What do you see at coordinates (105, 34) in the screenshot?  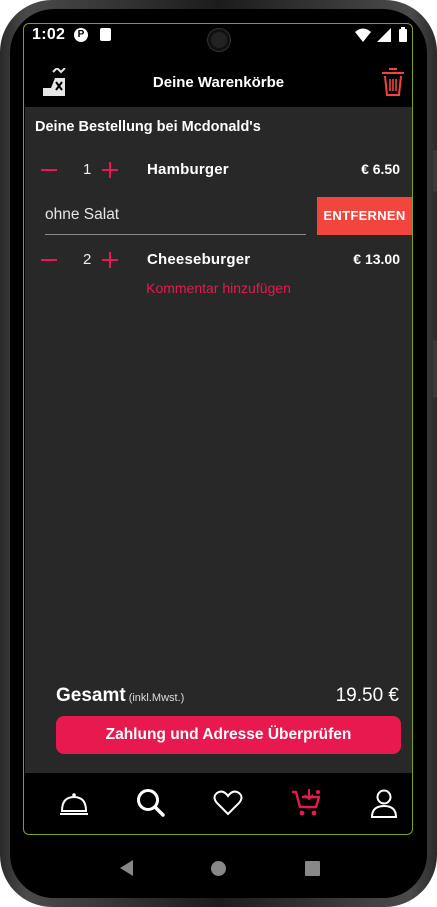 I see `sim-card-icon` at bounding box center [105, 34].